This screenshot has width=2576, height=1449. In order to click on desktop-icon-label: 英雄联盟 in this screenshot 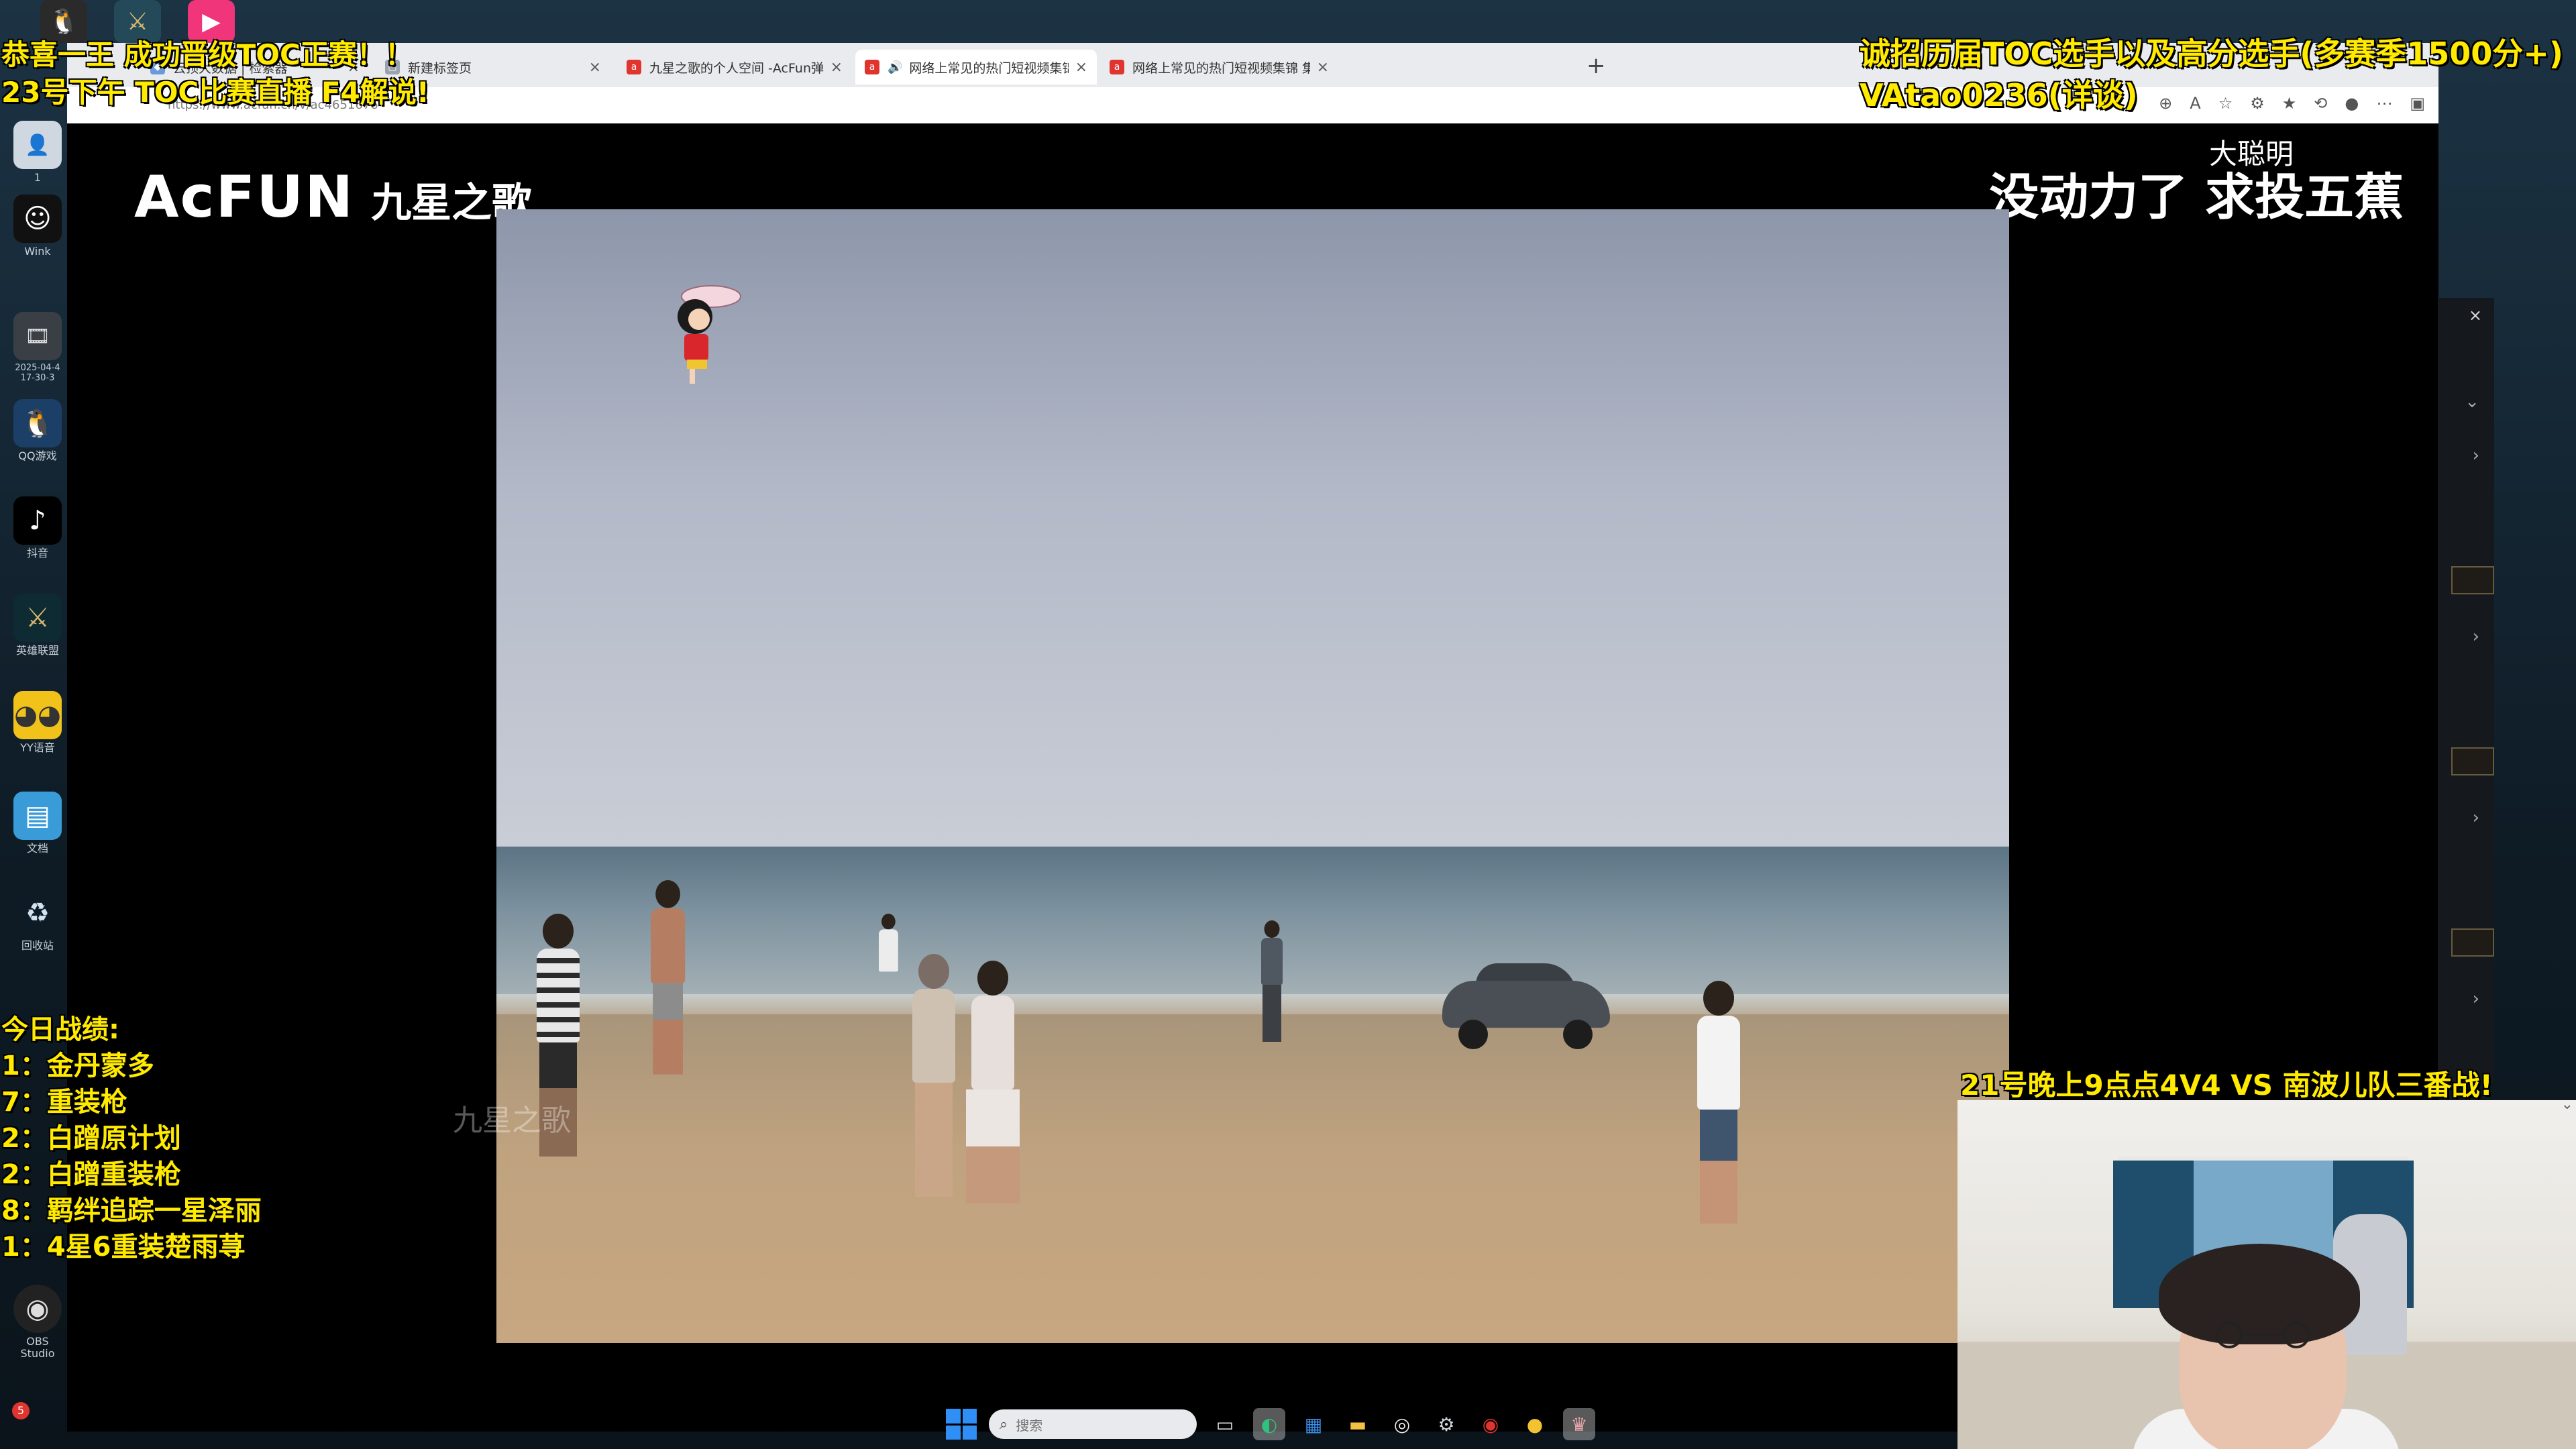, I will do `click(37, 650)`.